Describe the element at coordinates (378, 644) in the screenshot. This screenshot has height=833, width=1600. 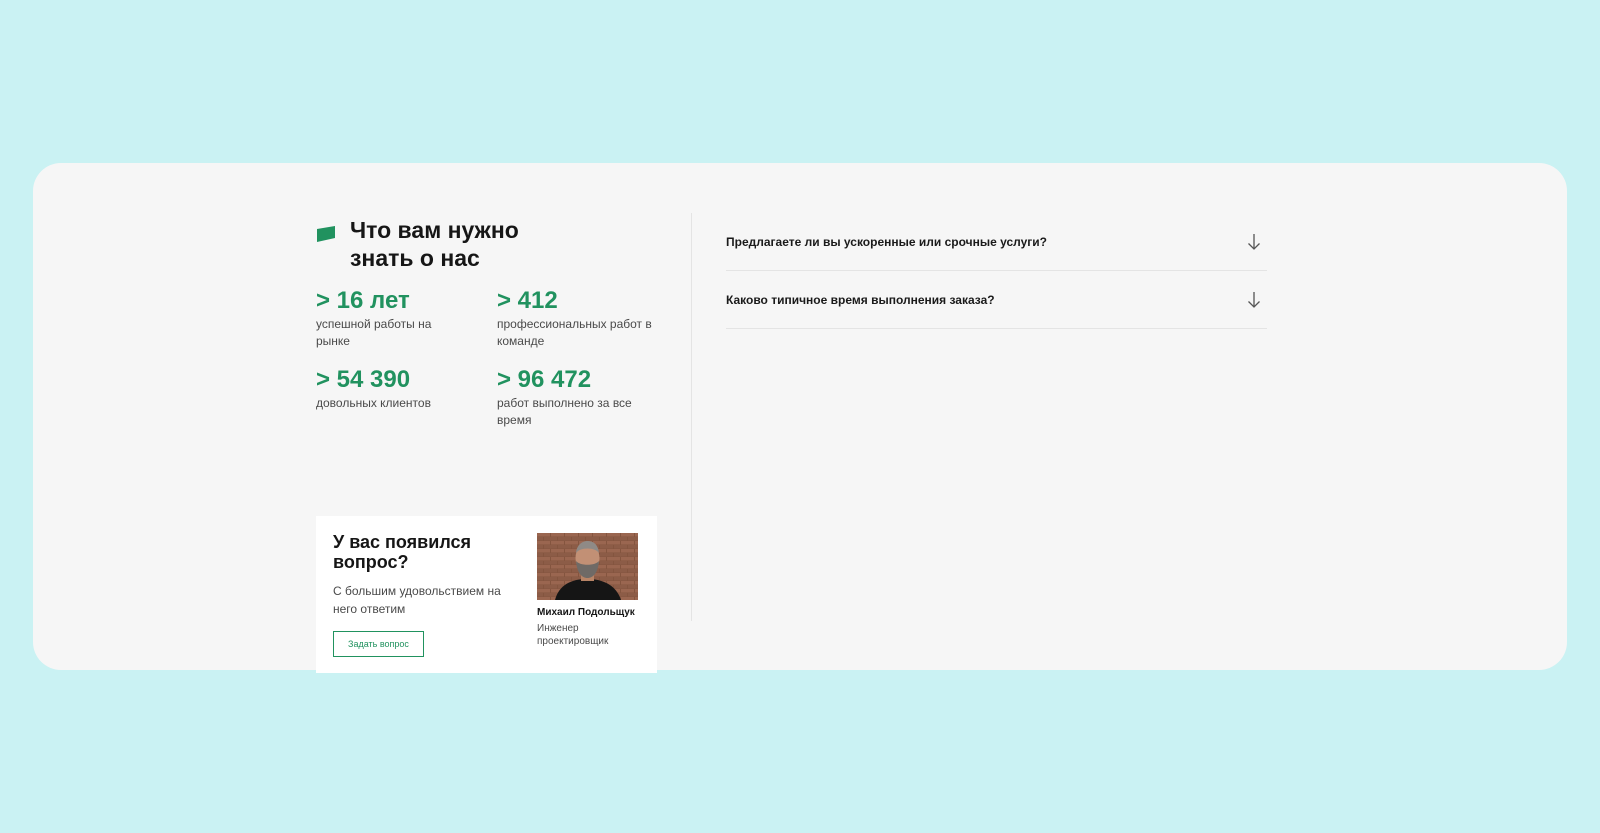
I see `ask-question-button: Задать вопрос` at that location.